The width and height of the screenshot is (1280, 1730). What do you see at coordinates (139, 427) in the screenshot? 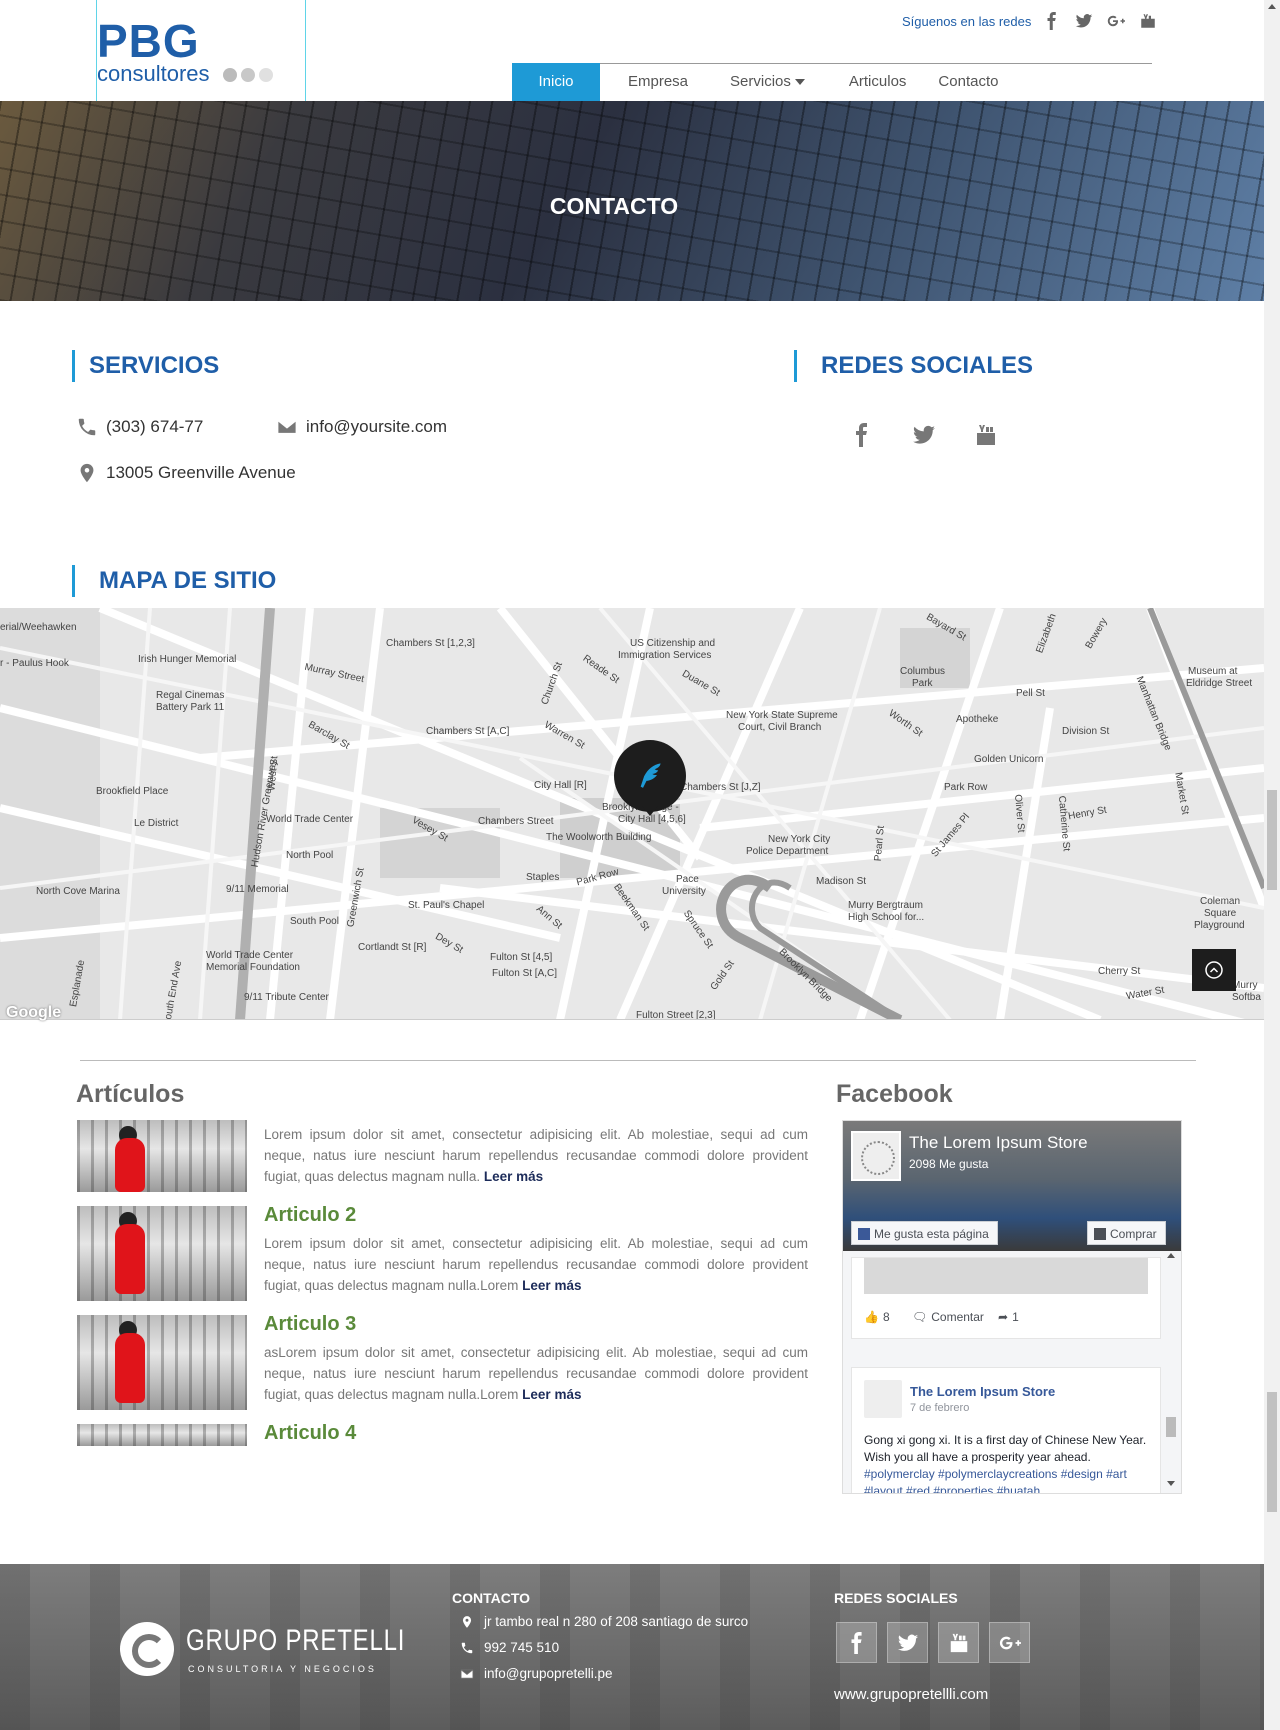
I see `phone-row: (303) 674-77` at bounding box center [139, 427].